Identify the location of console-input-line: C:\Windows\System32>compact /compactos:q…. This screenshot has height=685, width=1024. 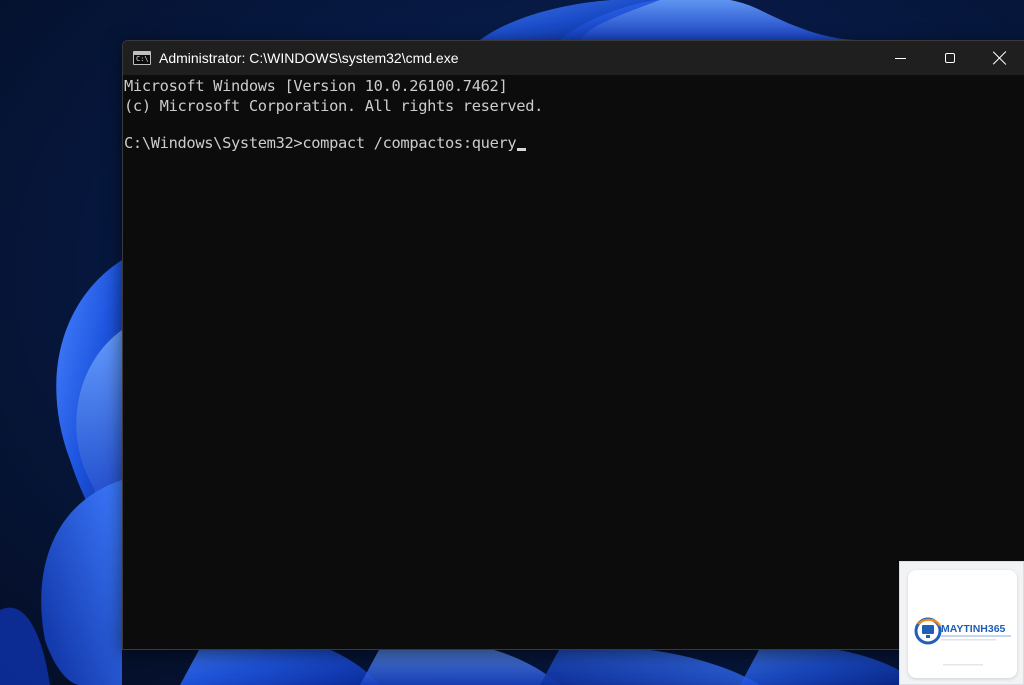
(574, 144).